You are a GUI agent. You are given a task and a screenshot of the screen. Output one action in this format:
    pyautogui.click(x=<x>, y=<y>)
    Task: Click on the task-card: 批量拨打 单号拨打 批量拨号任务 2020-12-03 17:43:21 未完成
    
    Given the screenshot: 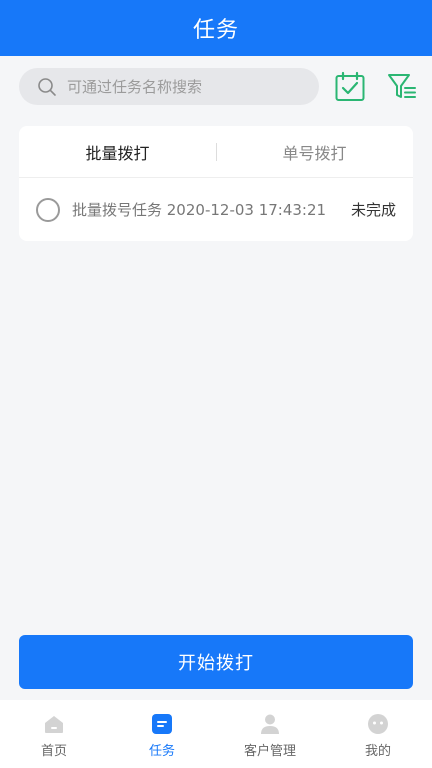 What is the action you would take?
    pyautogui.click(x=216, y=183)
    